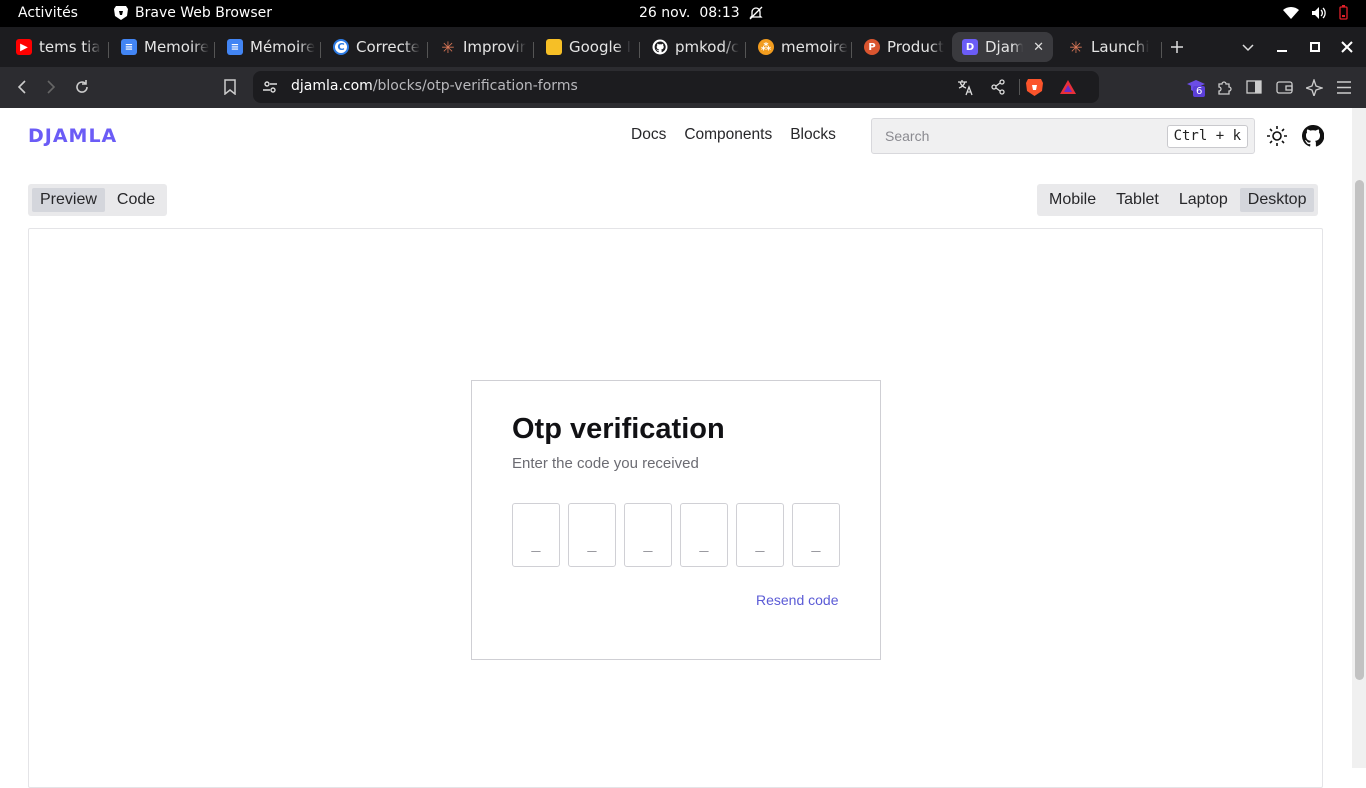 This screenshot has width=1366, height=788. I want to click on tab-1: ≡ Memoire, so click(161, 47).